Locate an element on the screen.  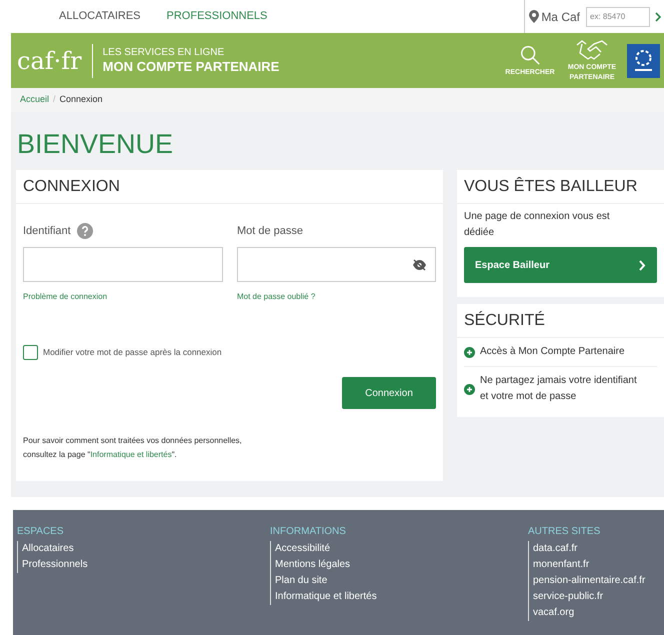
nav-tab: PROFESSIONNELS is located at coordinates (217, 16).